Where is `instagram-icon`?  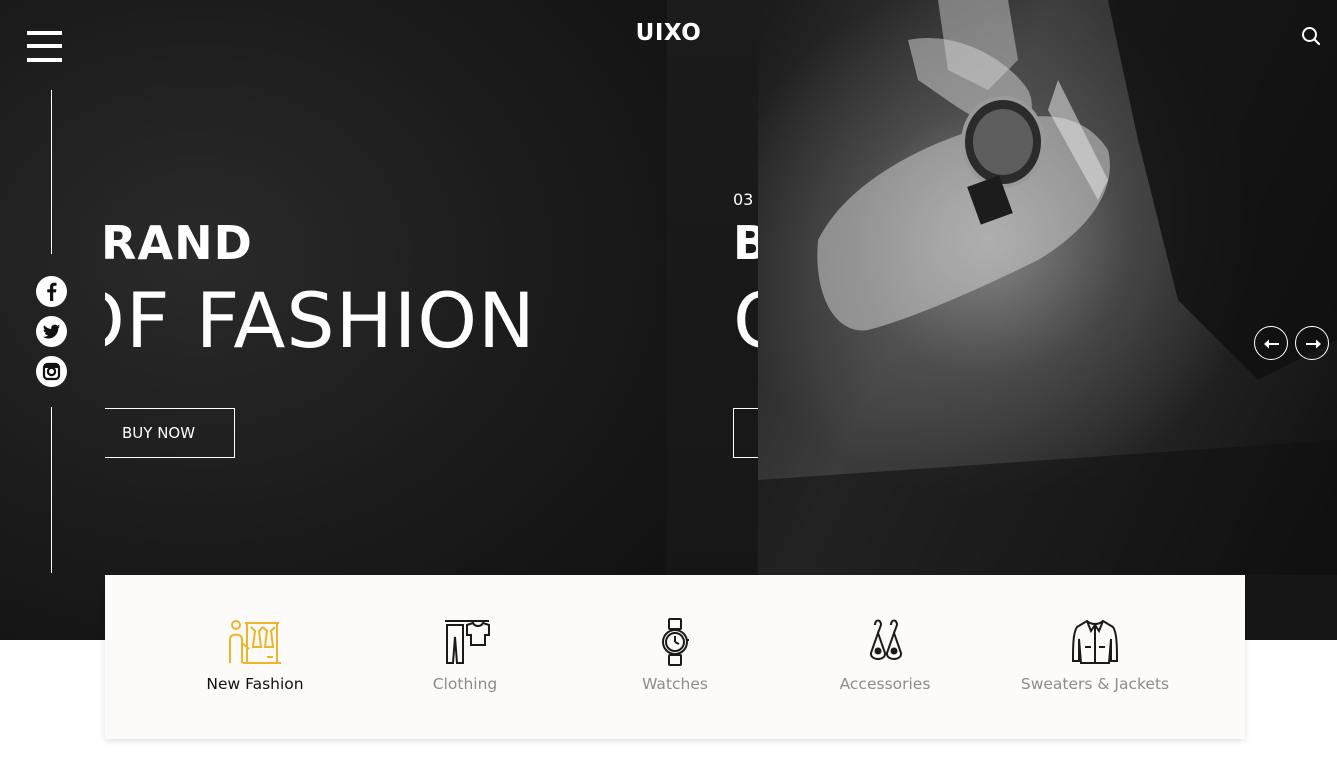
instagram-icon is located at coordinates (51, 371).